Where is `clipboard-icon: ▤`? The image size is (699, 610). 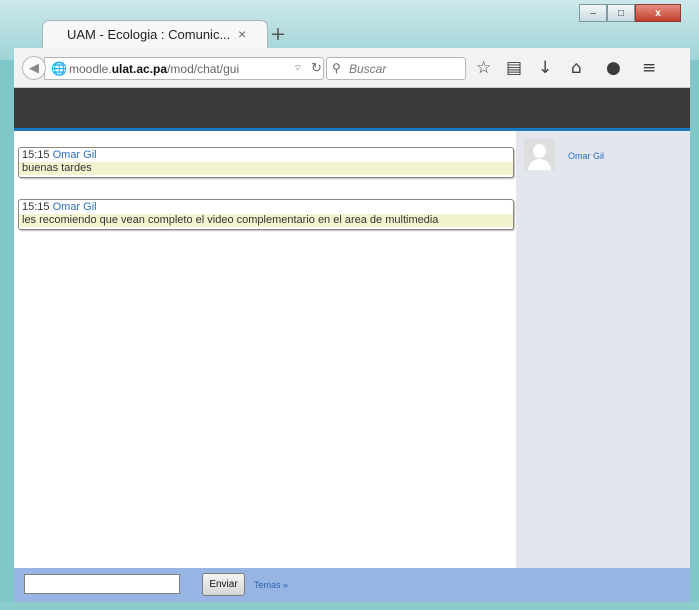
clipboard-icon: ▤ is located at coordinates (514, 68).